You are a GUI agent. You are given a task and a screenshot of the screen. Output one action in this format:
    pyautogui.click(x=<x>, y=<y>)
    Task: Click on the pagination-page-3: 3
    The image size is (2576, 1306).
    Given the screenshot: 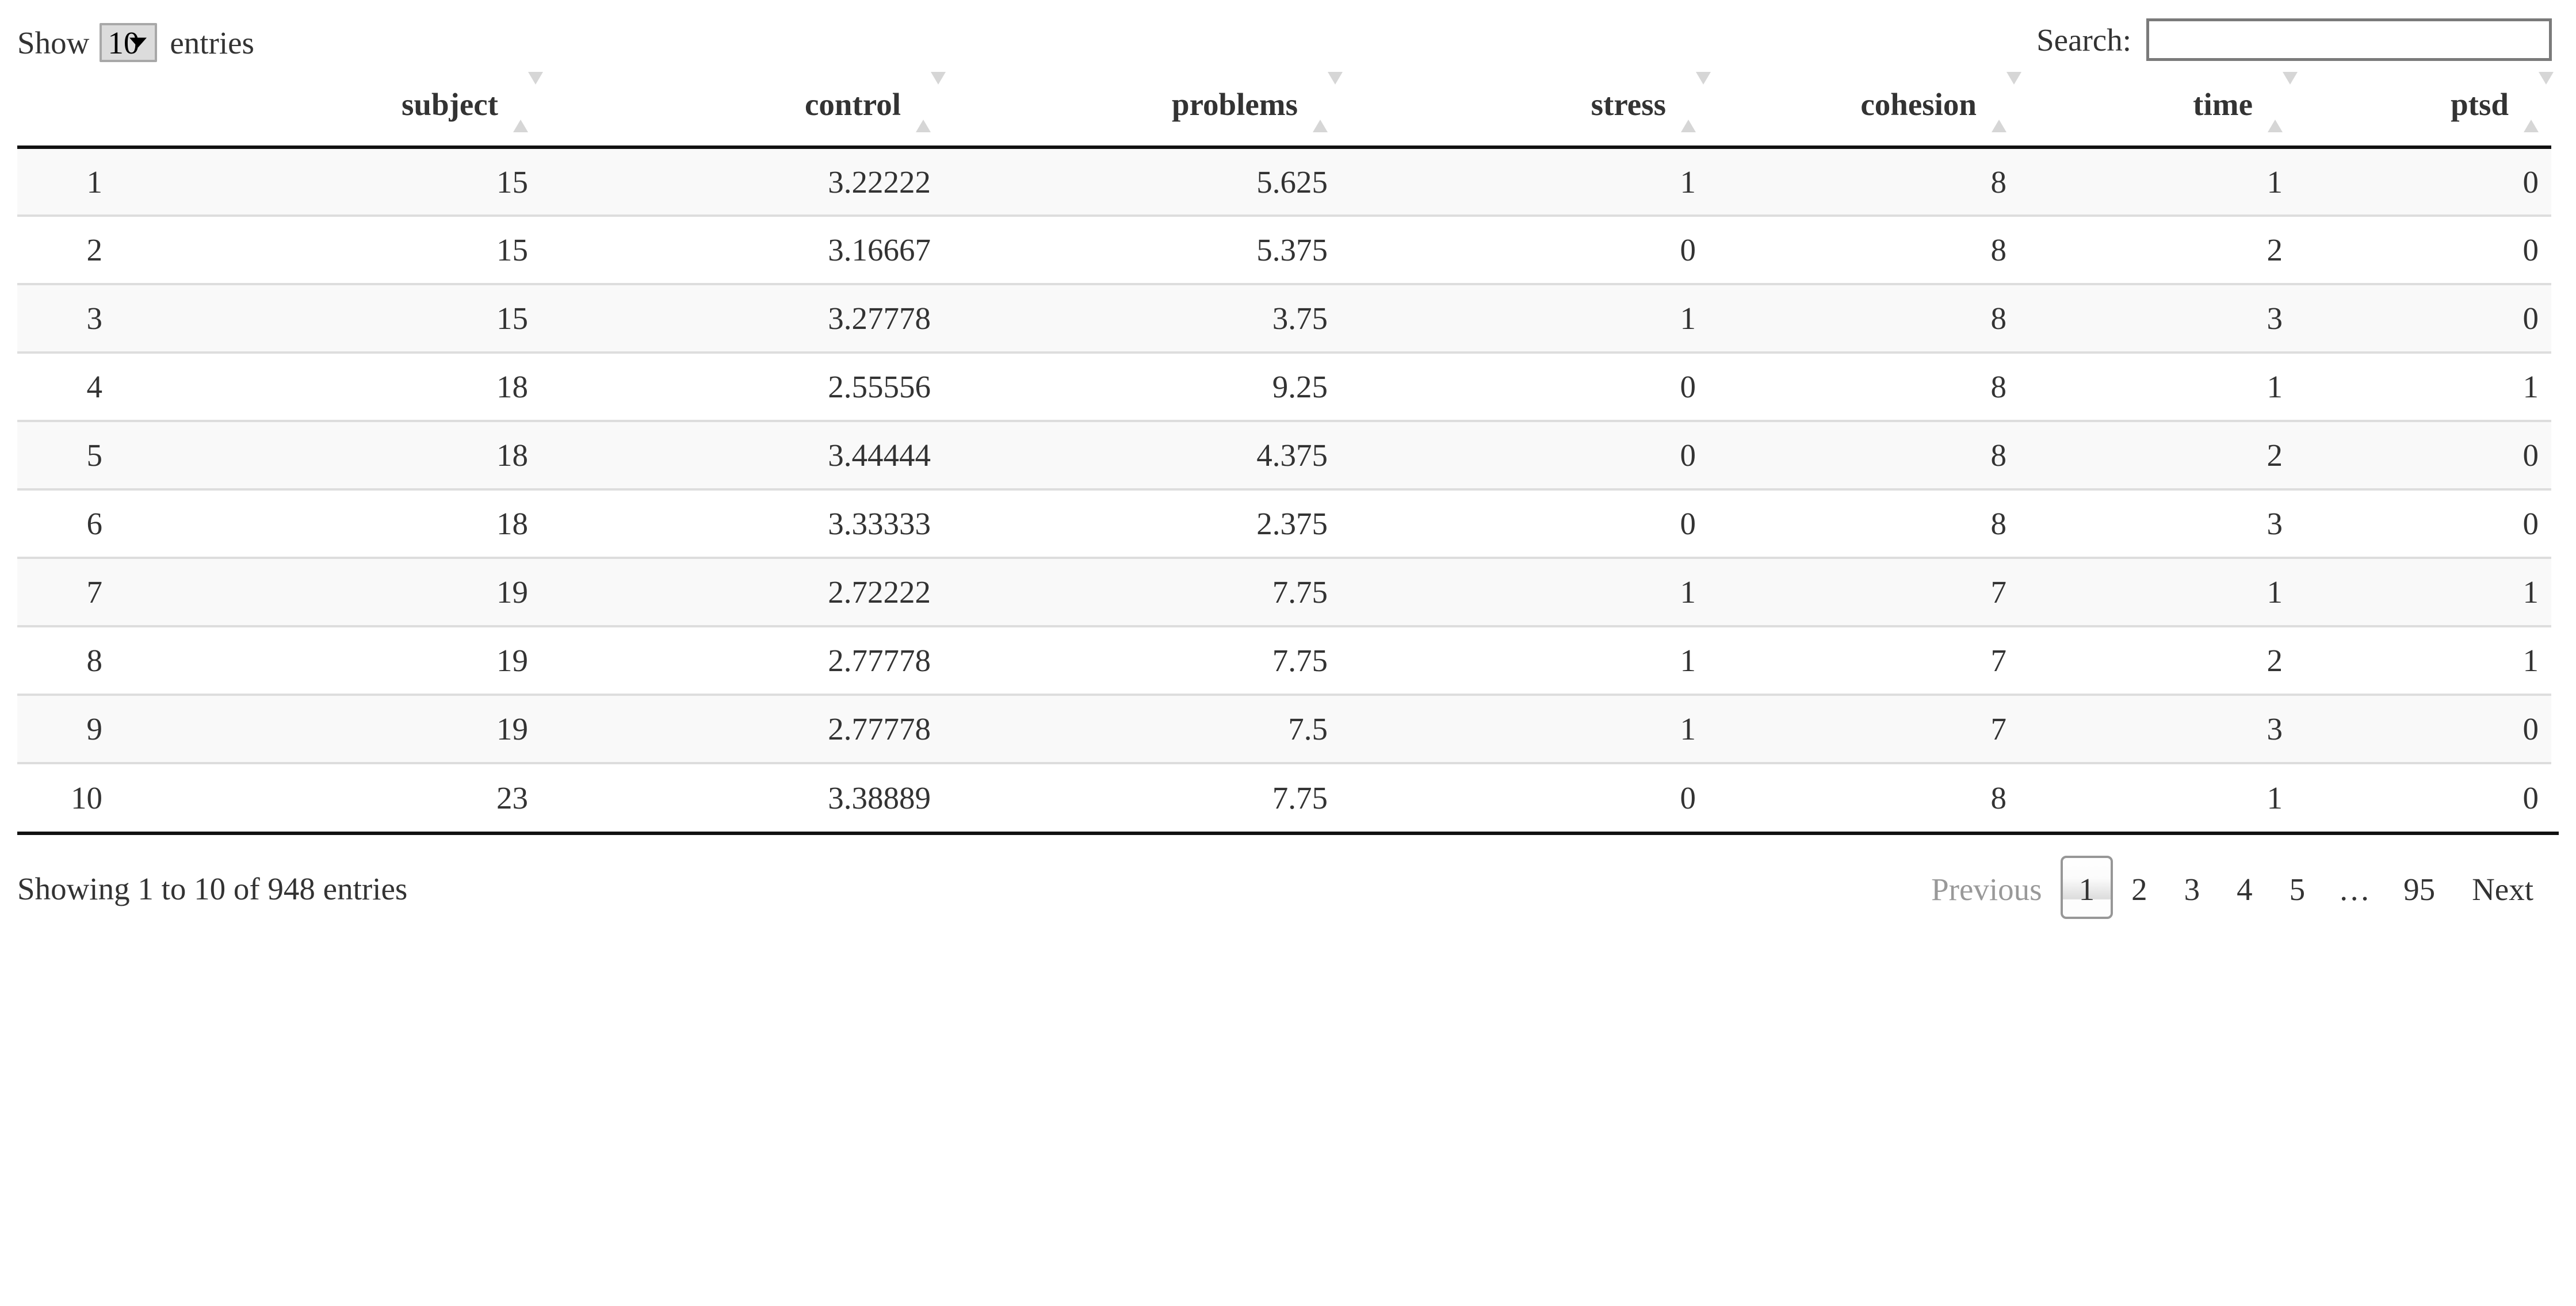 What is the action you would take?
    pyautogui.click(x=2192, y=888)
    